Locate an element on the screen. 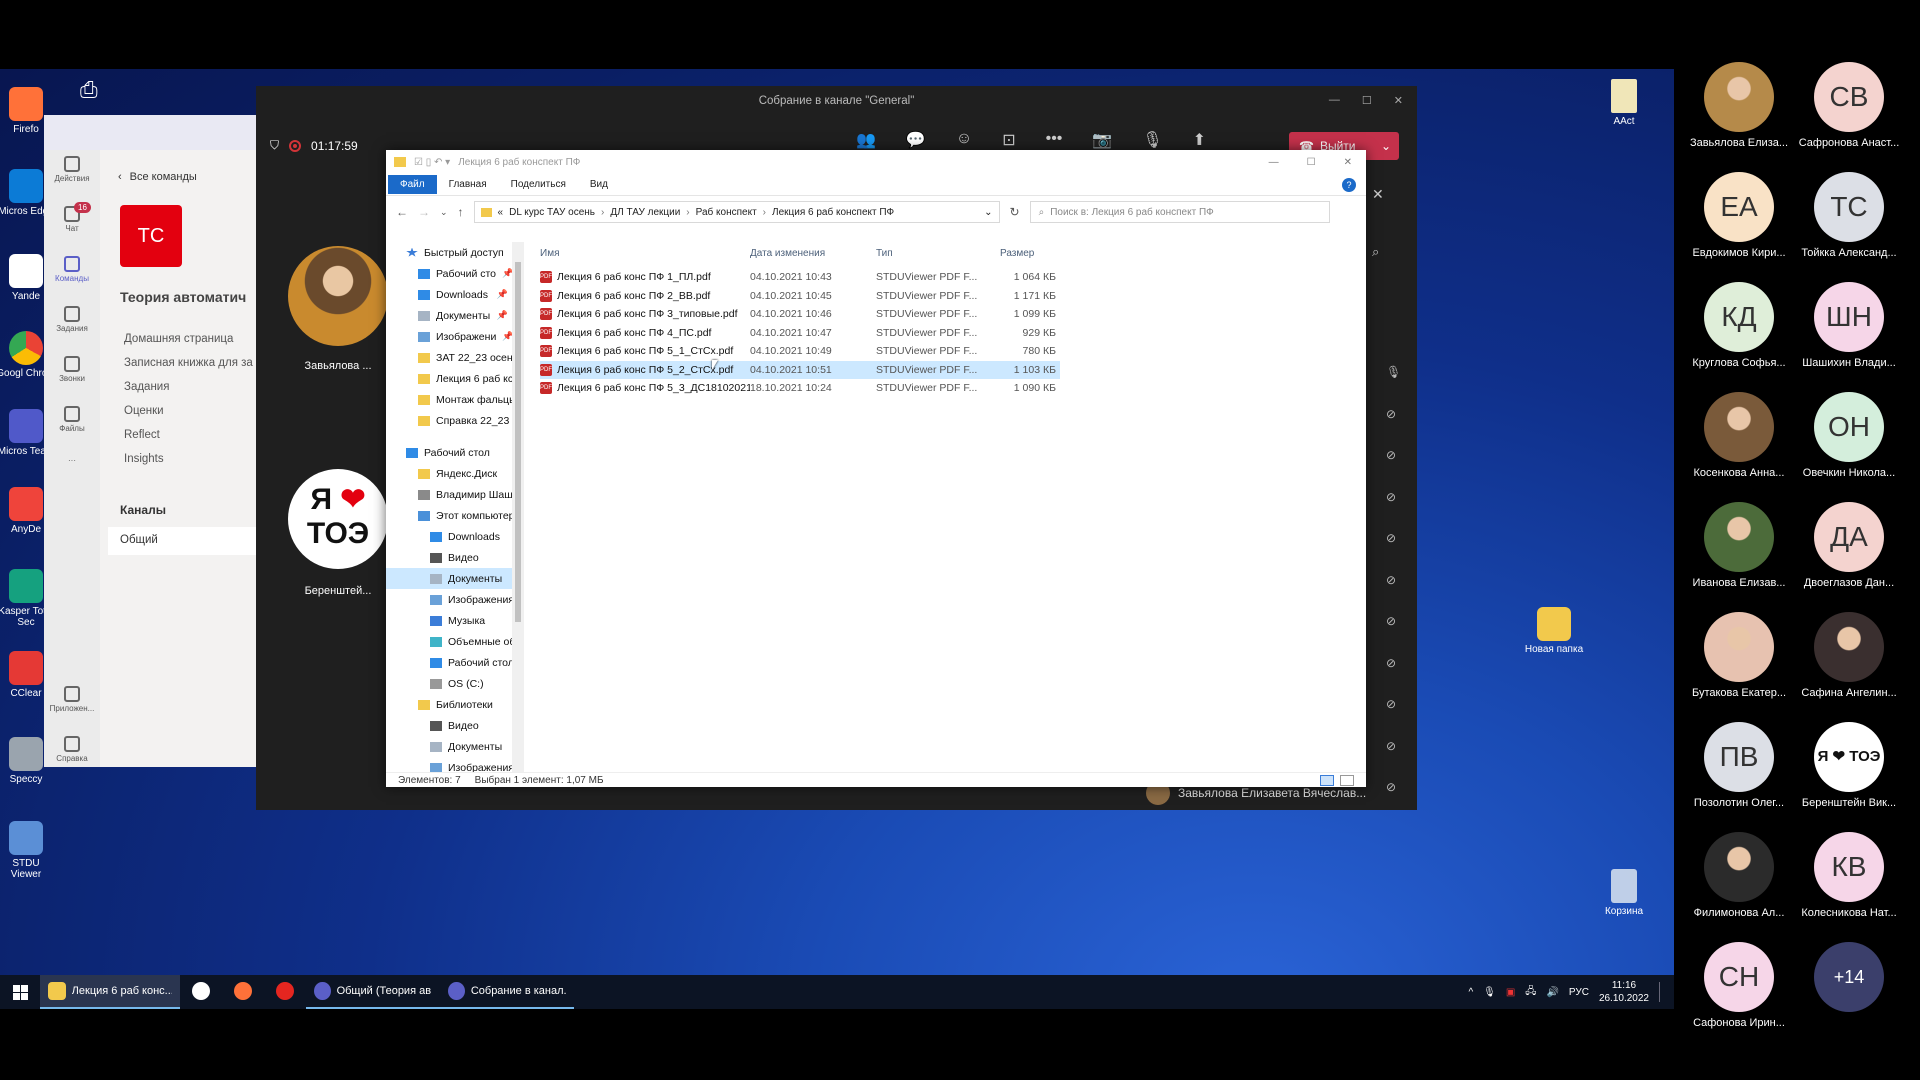 This screenshot has width=1920, height=1080. rail-item: Команды is located at coordinates (72, 275).